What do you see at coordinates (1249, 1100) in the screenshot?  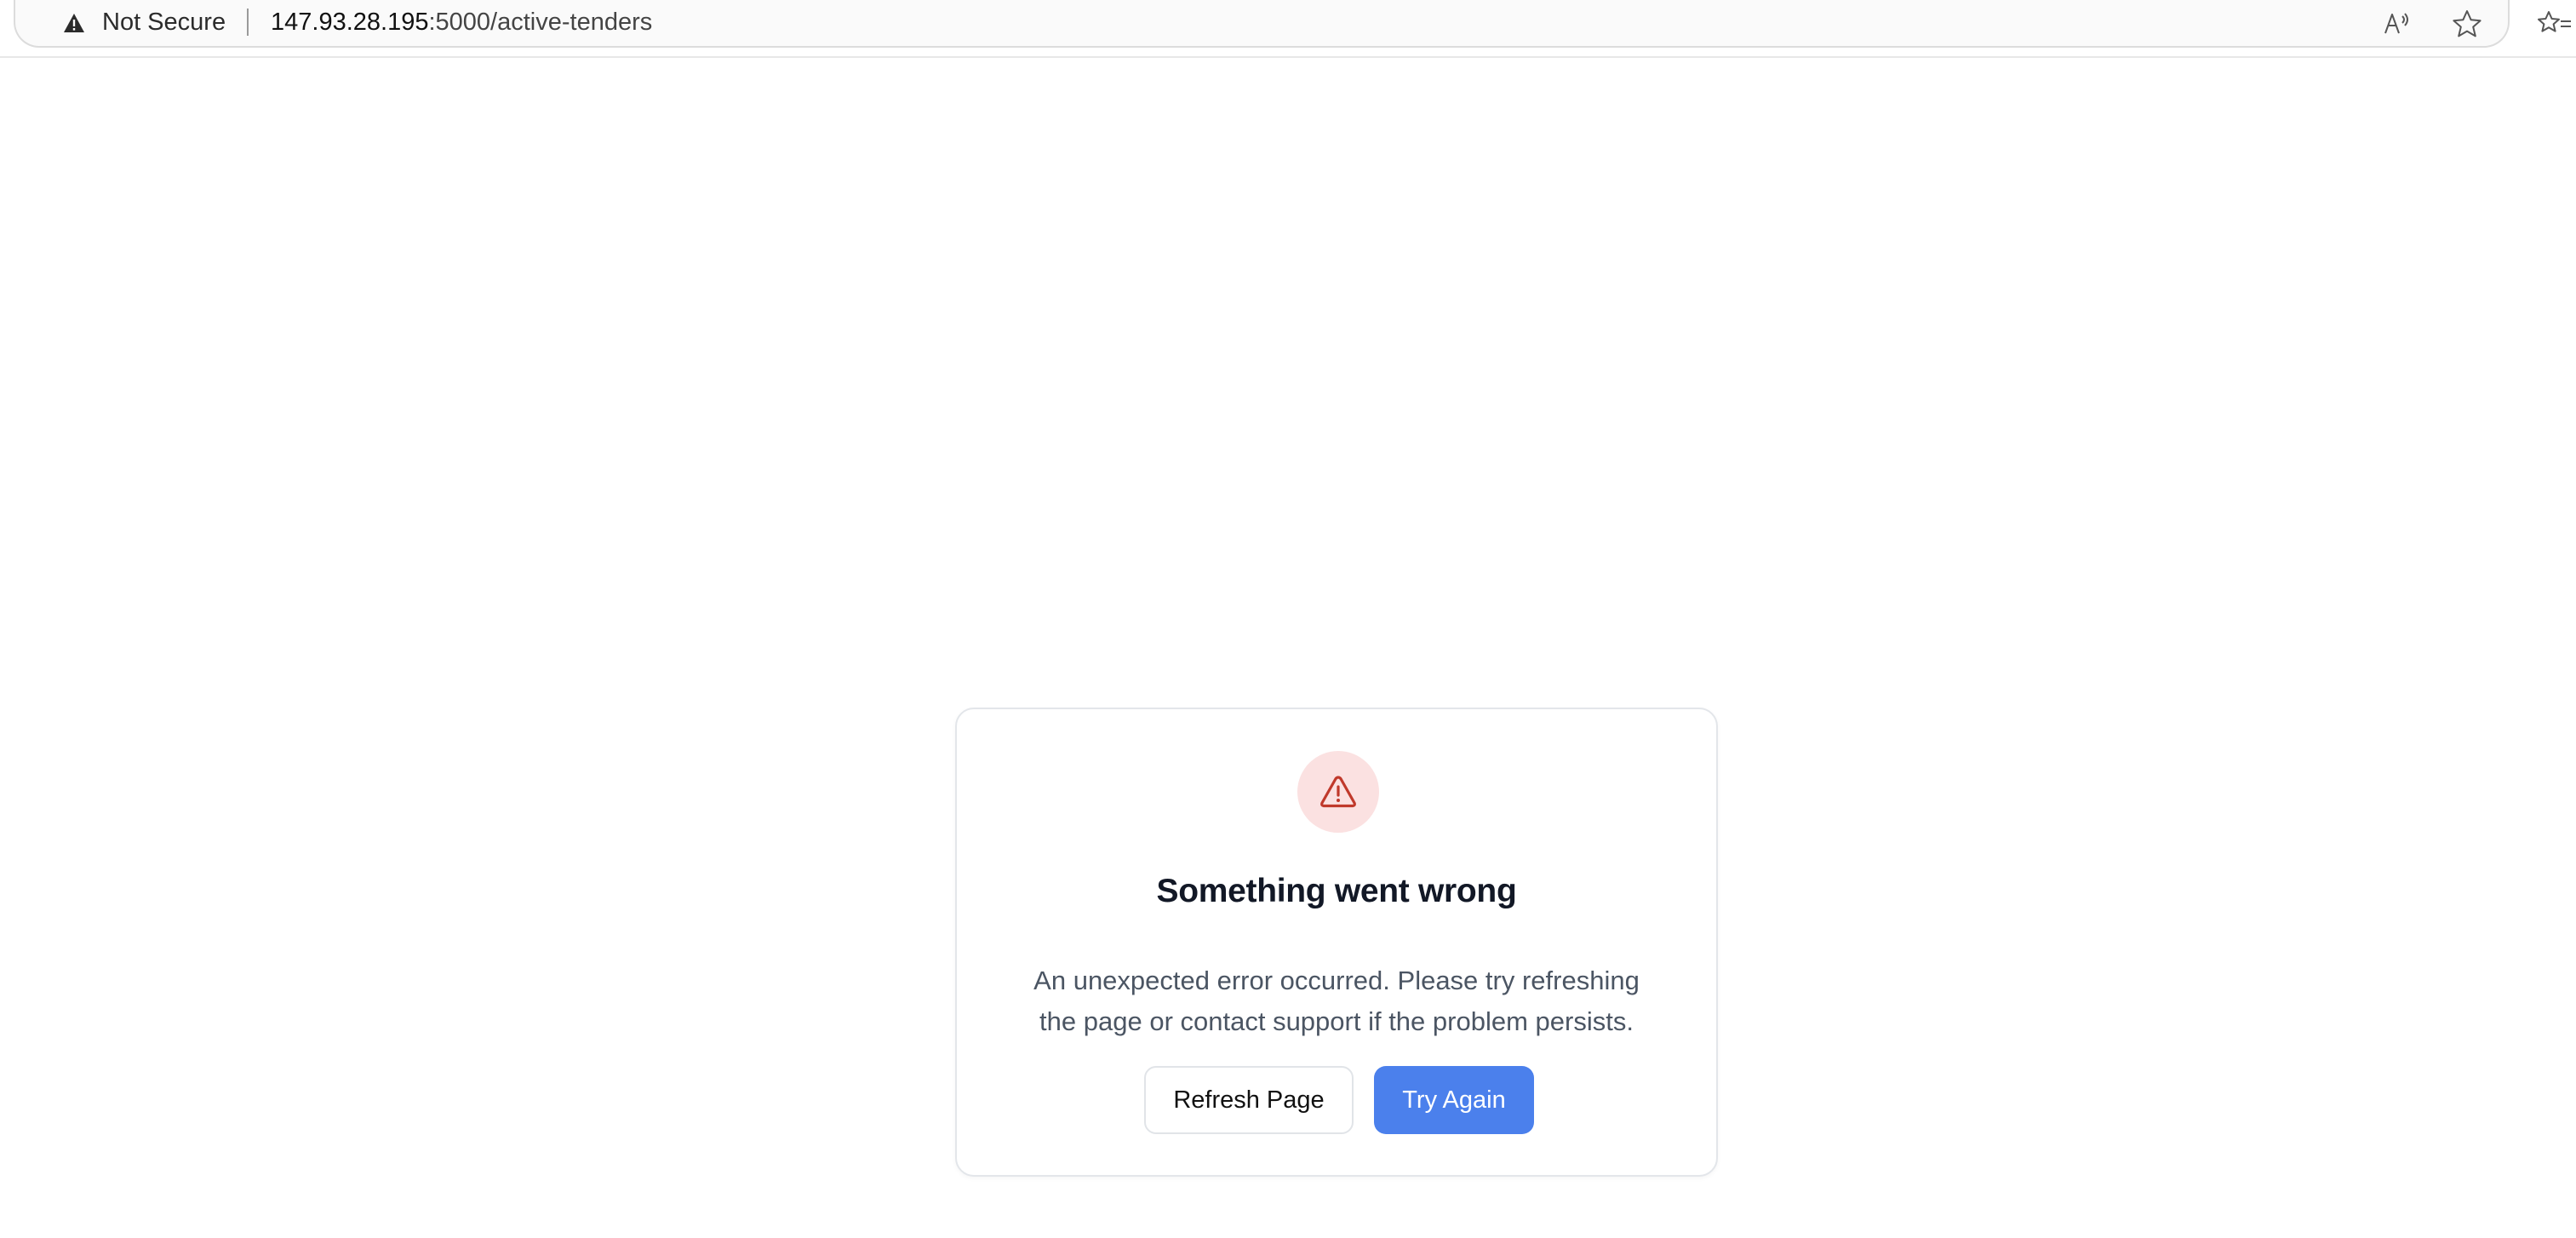 I see `refresh-page-button: Refresh Page` at bounding box center [1249, 1100].